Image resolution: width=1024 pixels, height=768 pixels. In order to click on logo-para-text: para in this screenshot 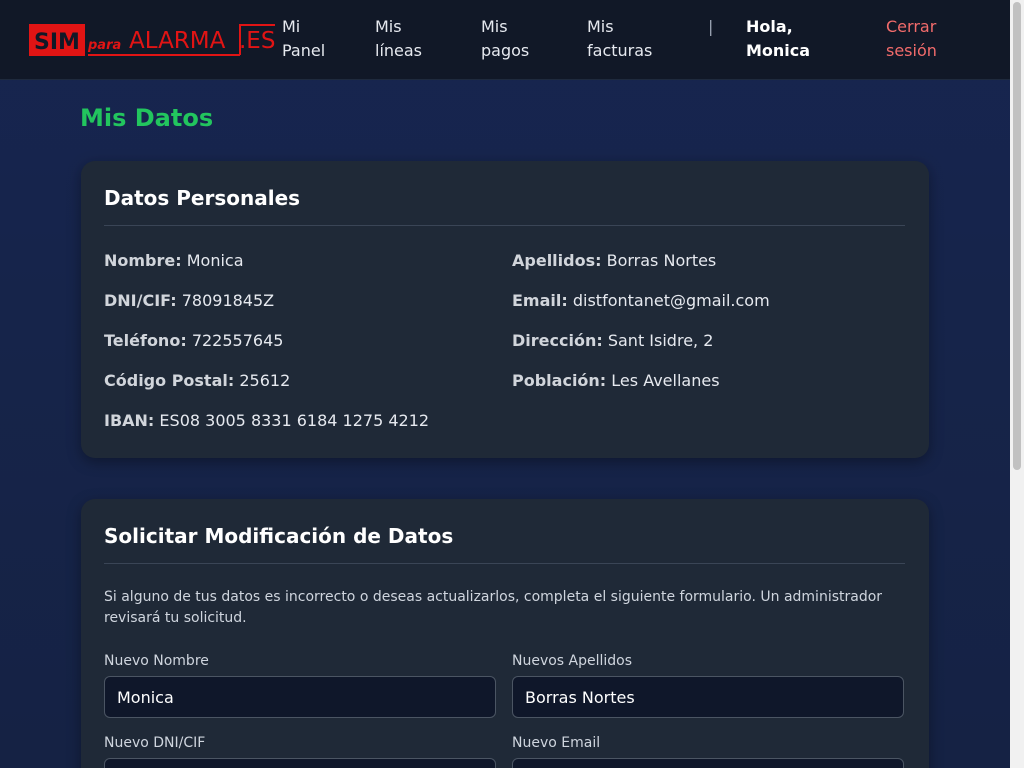, I will do `click(104, 45)`.